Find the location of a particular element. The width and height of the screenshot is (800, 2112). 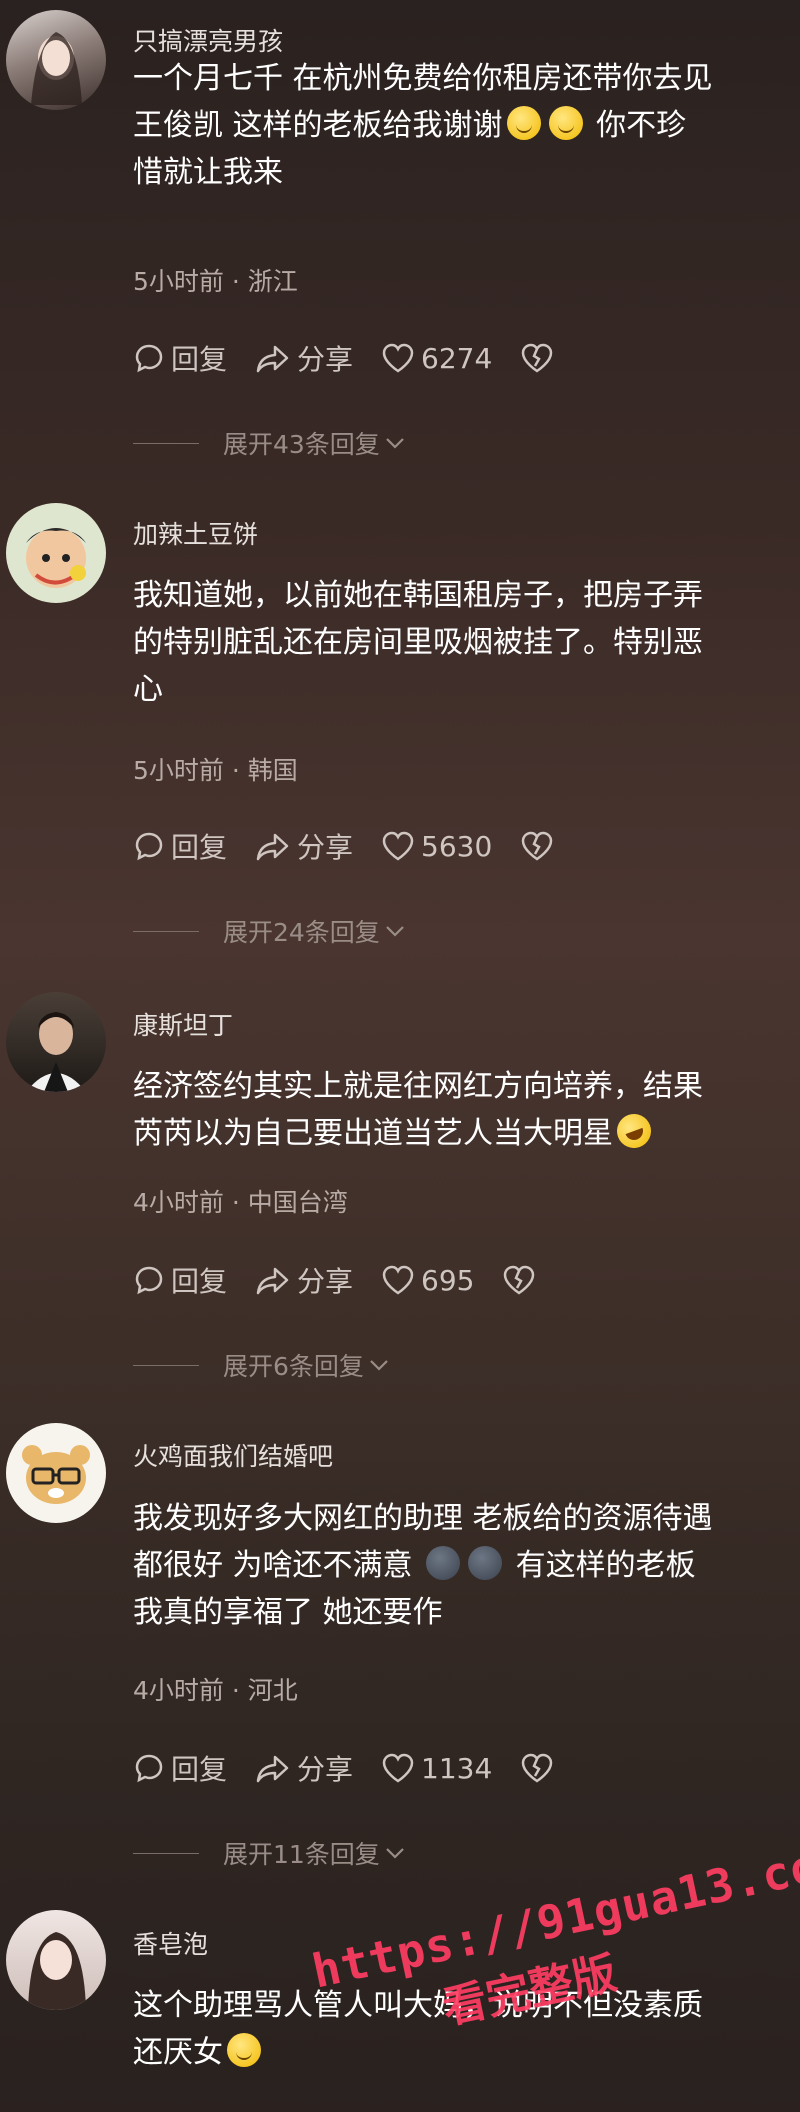

like-button: 6274 is located at coordinates (436, 358).